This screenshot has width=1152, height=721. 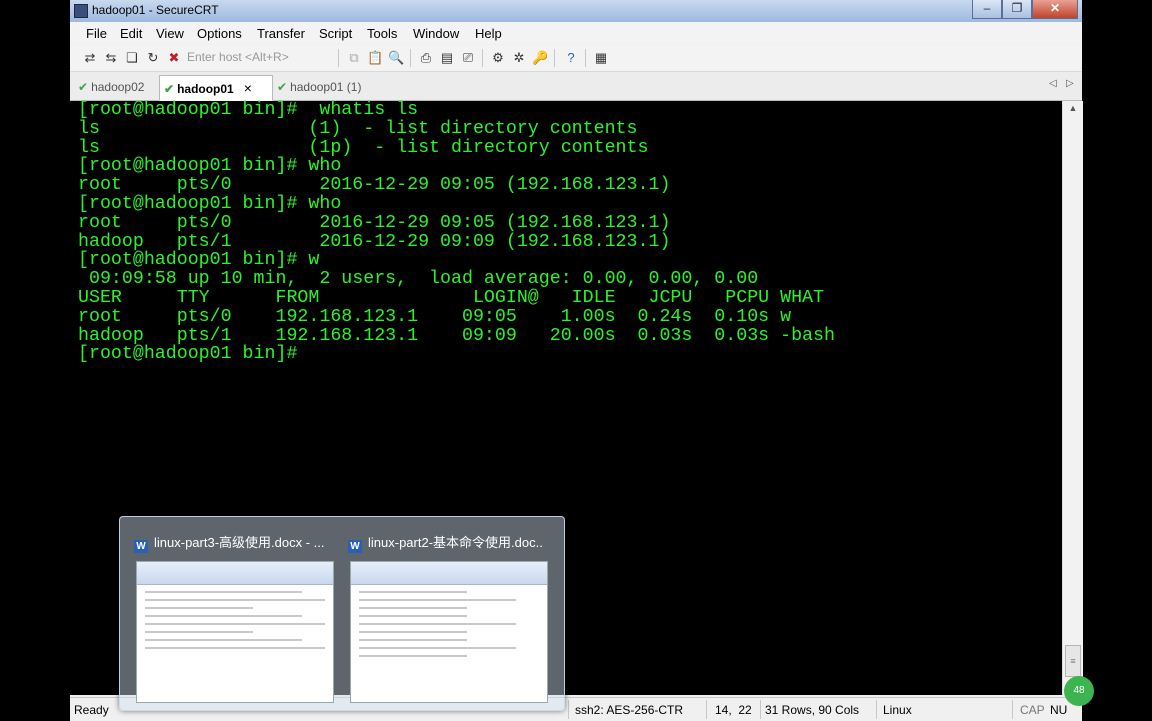 I want to click on tab-label: hadoop01 (1), so click(x=326, y=87).